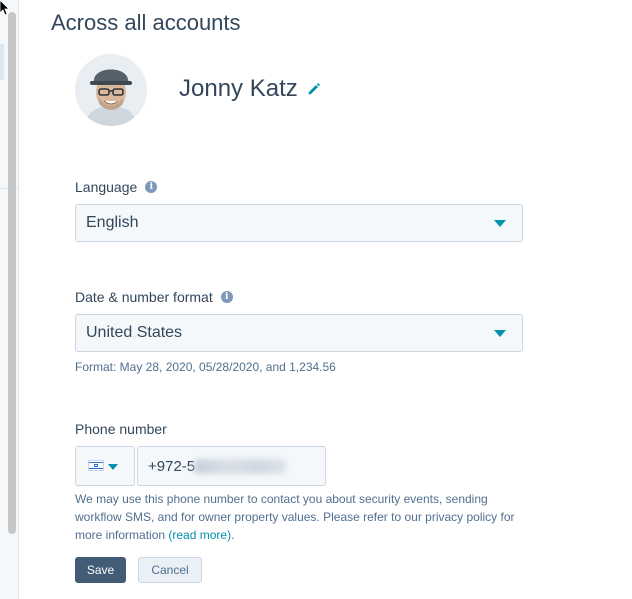 This screenshot has height=599, width=632. What do you see at coordinates (238, 88) in the screenshot?
I see `user-name: Jonny Katz` at bounding box center [238, 88].